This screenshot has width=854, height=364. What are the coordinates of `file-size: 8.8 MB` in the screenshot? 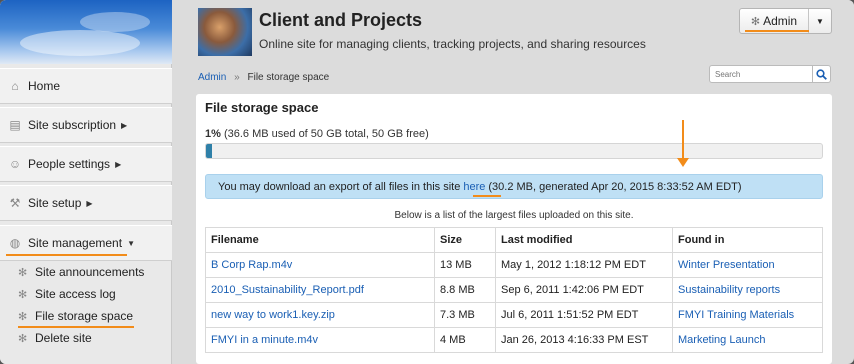 It's located at (465, 290).